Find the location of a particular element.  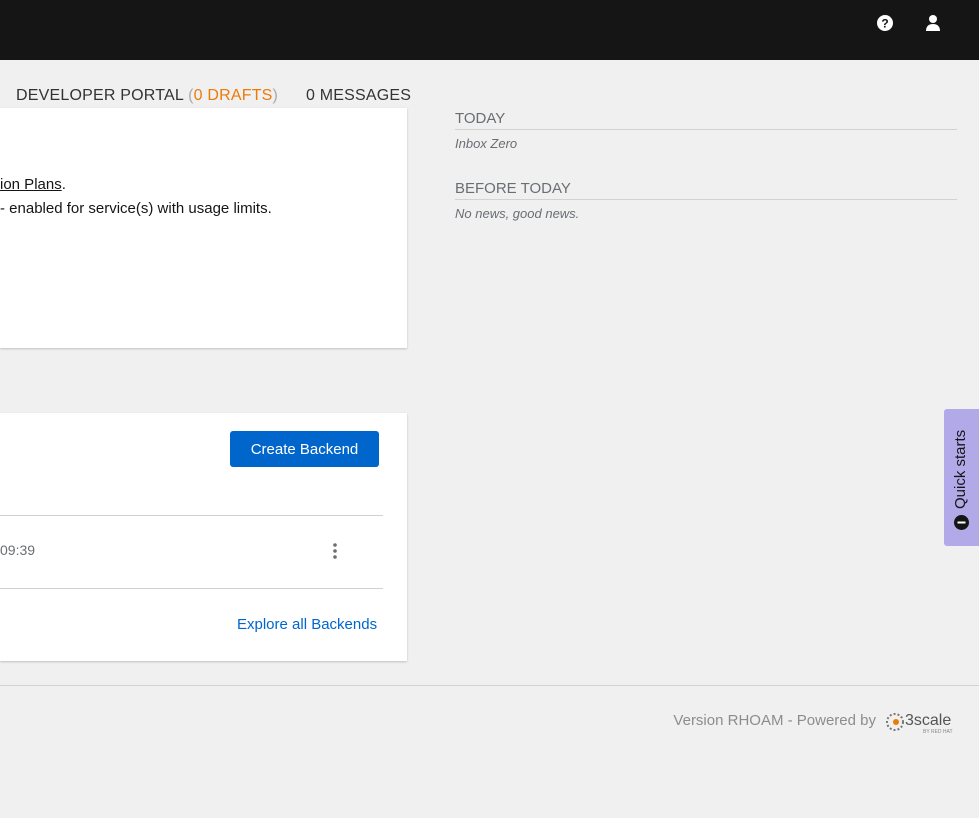

backend-row-time: 09:39 is located at coordinates (18, 550).